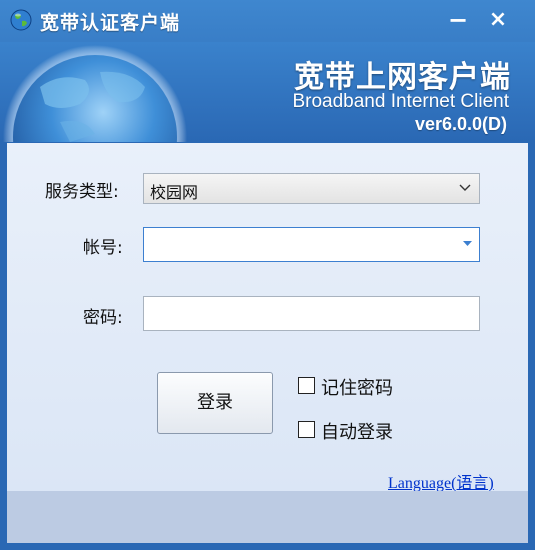 The image size is (535, 550). I want to click on version-label: ver6.0.0(D), so click(460, 124).